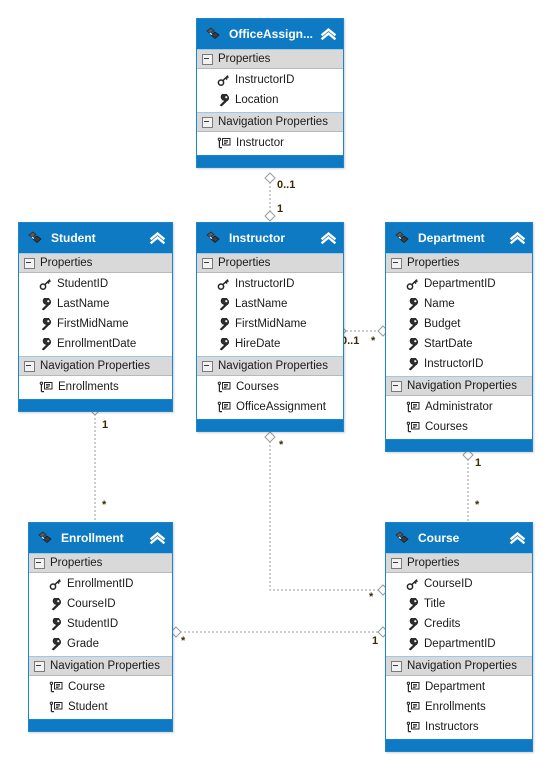 The width and height of the screenshot is (555, 771). Describe the element at coordinates (100, 538) in the screenshot. I see `entity-header-enrollment: Enrollment` at that location.